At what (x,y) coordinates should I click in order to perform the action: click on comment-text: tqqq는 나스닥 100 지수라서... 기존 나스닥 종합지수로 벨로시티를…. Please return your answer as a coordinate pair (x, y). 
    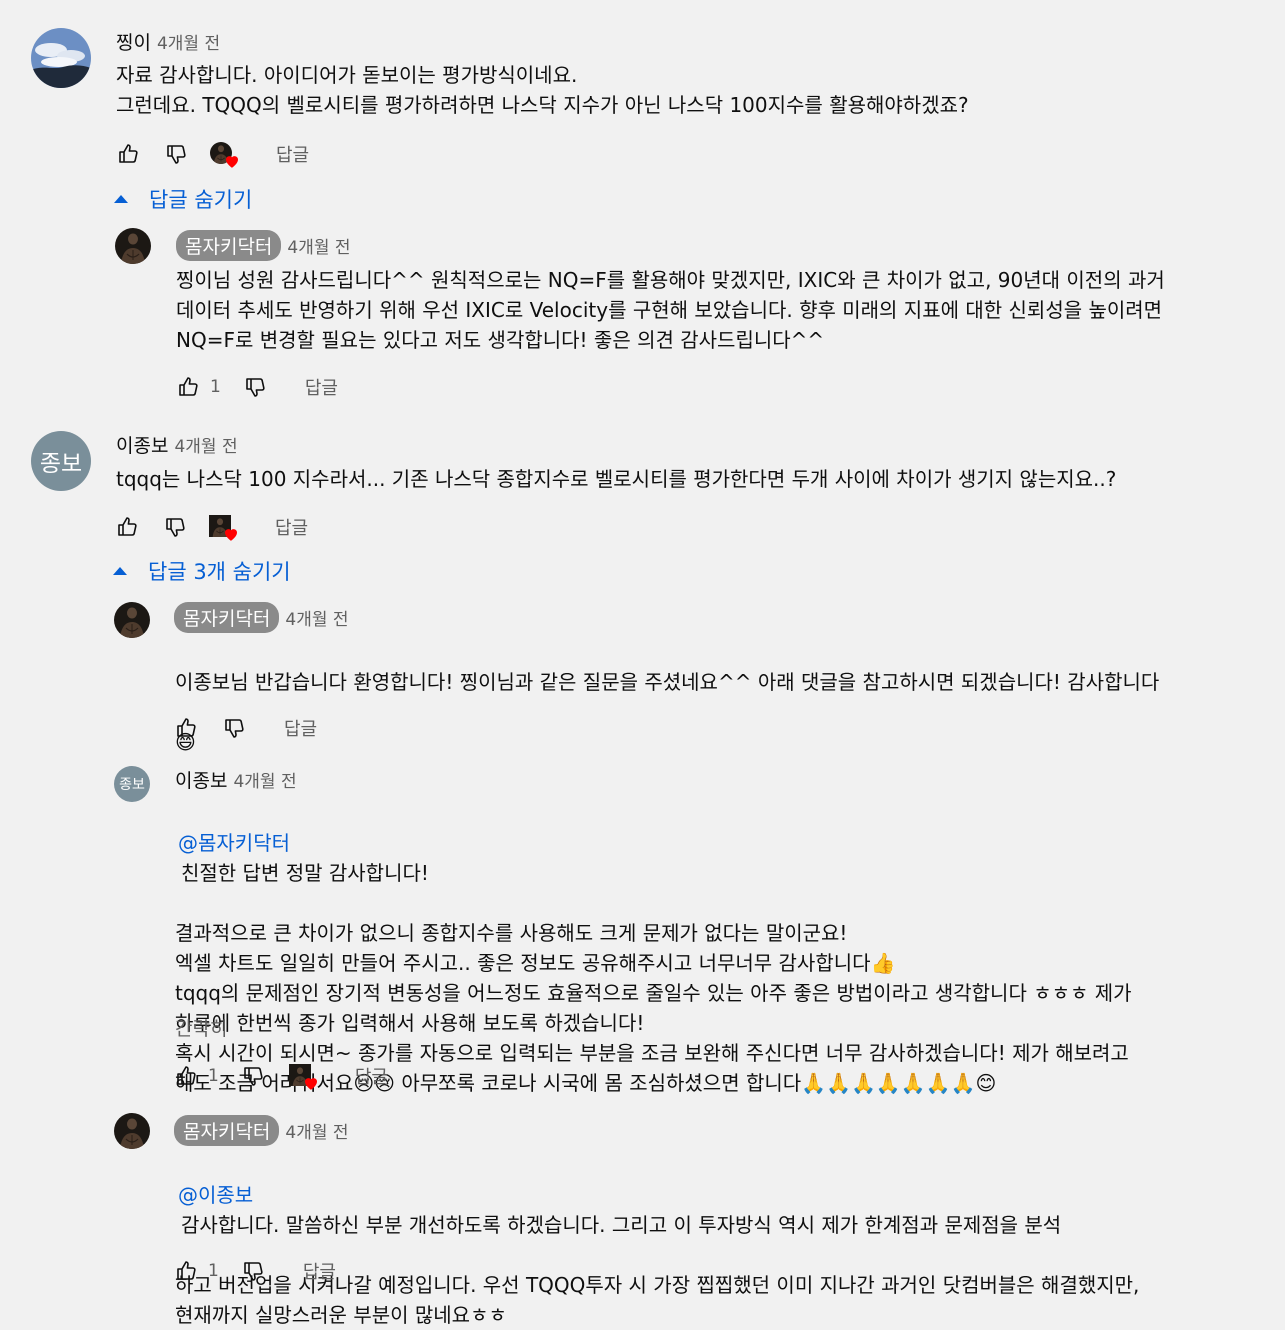
    Looking at the image, I should click on (616, 479).